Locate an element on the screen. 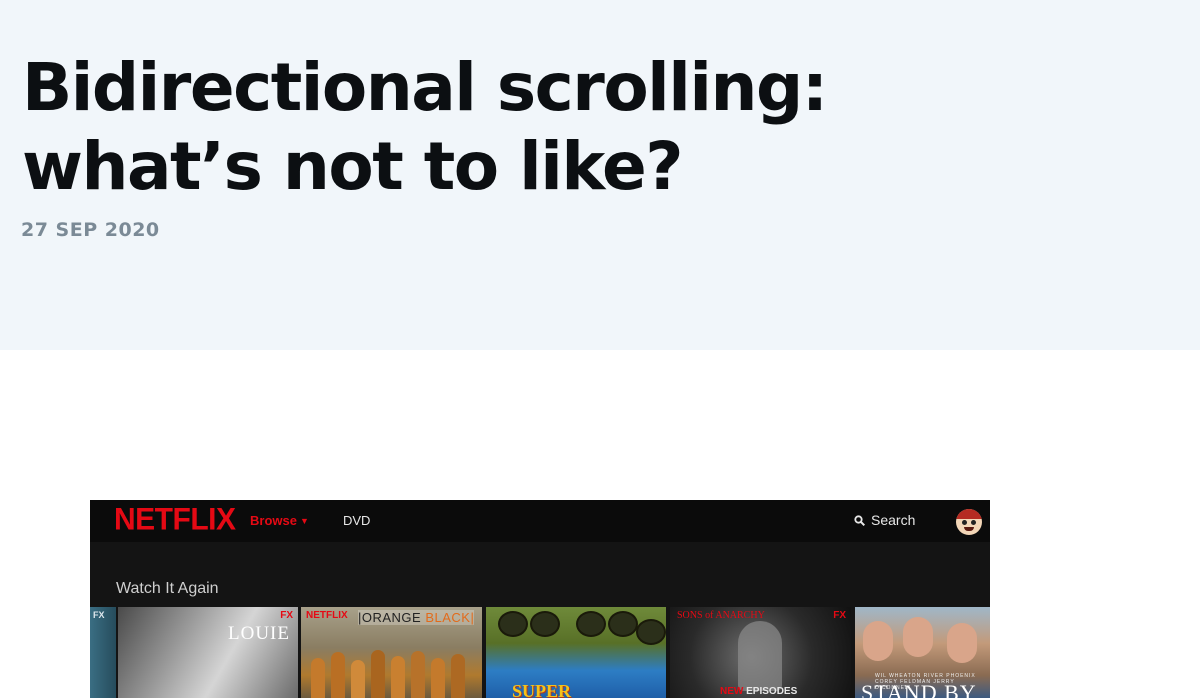 The width and height of the screenshot is (1200, 698). browse-label: Browse is located at coordinates (273, 520).